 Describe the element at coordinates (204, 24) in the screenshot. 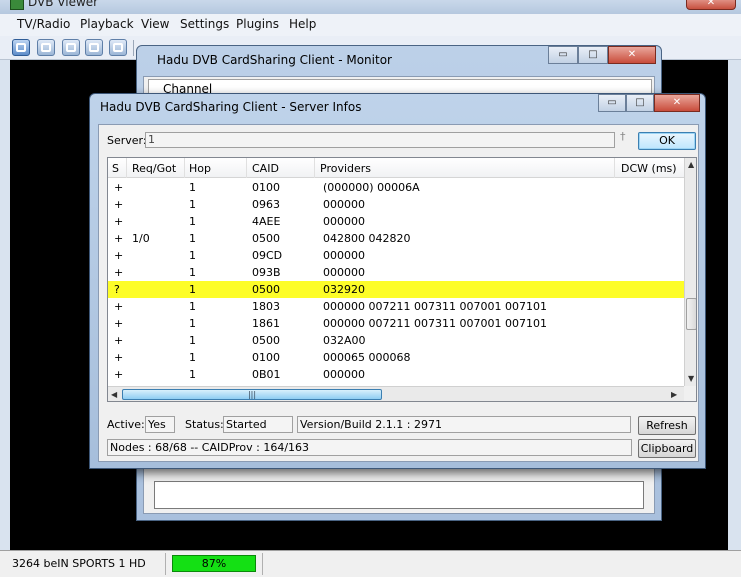

I see `menu-settings: Settings` at that location.